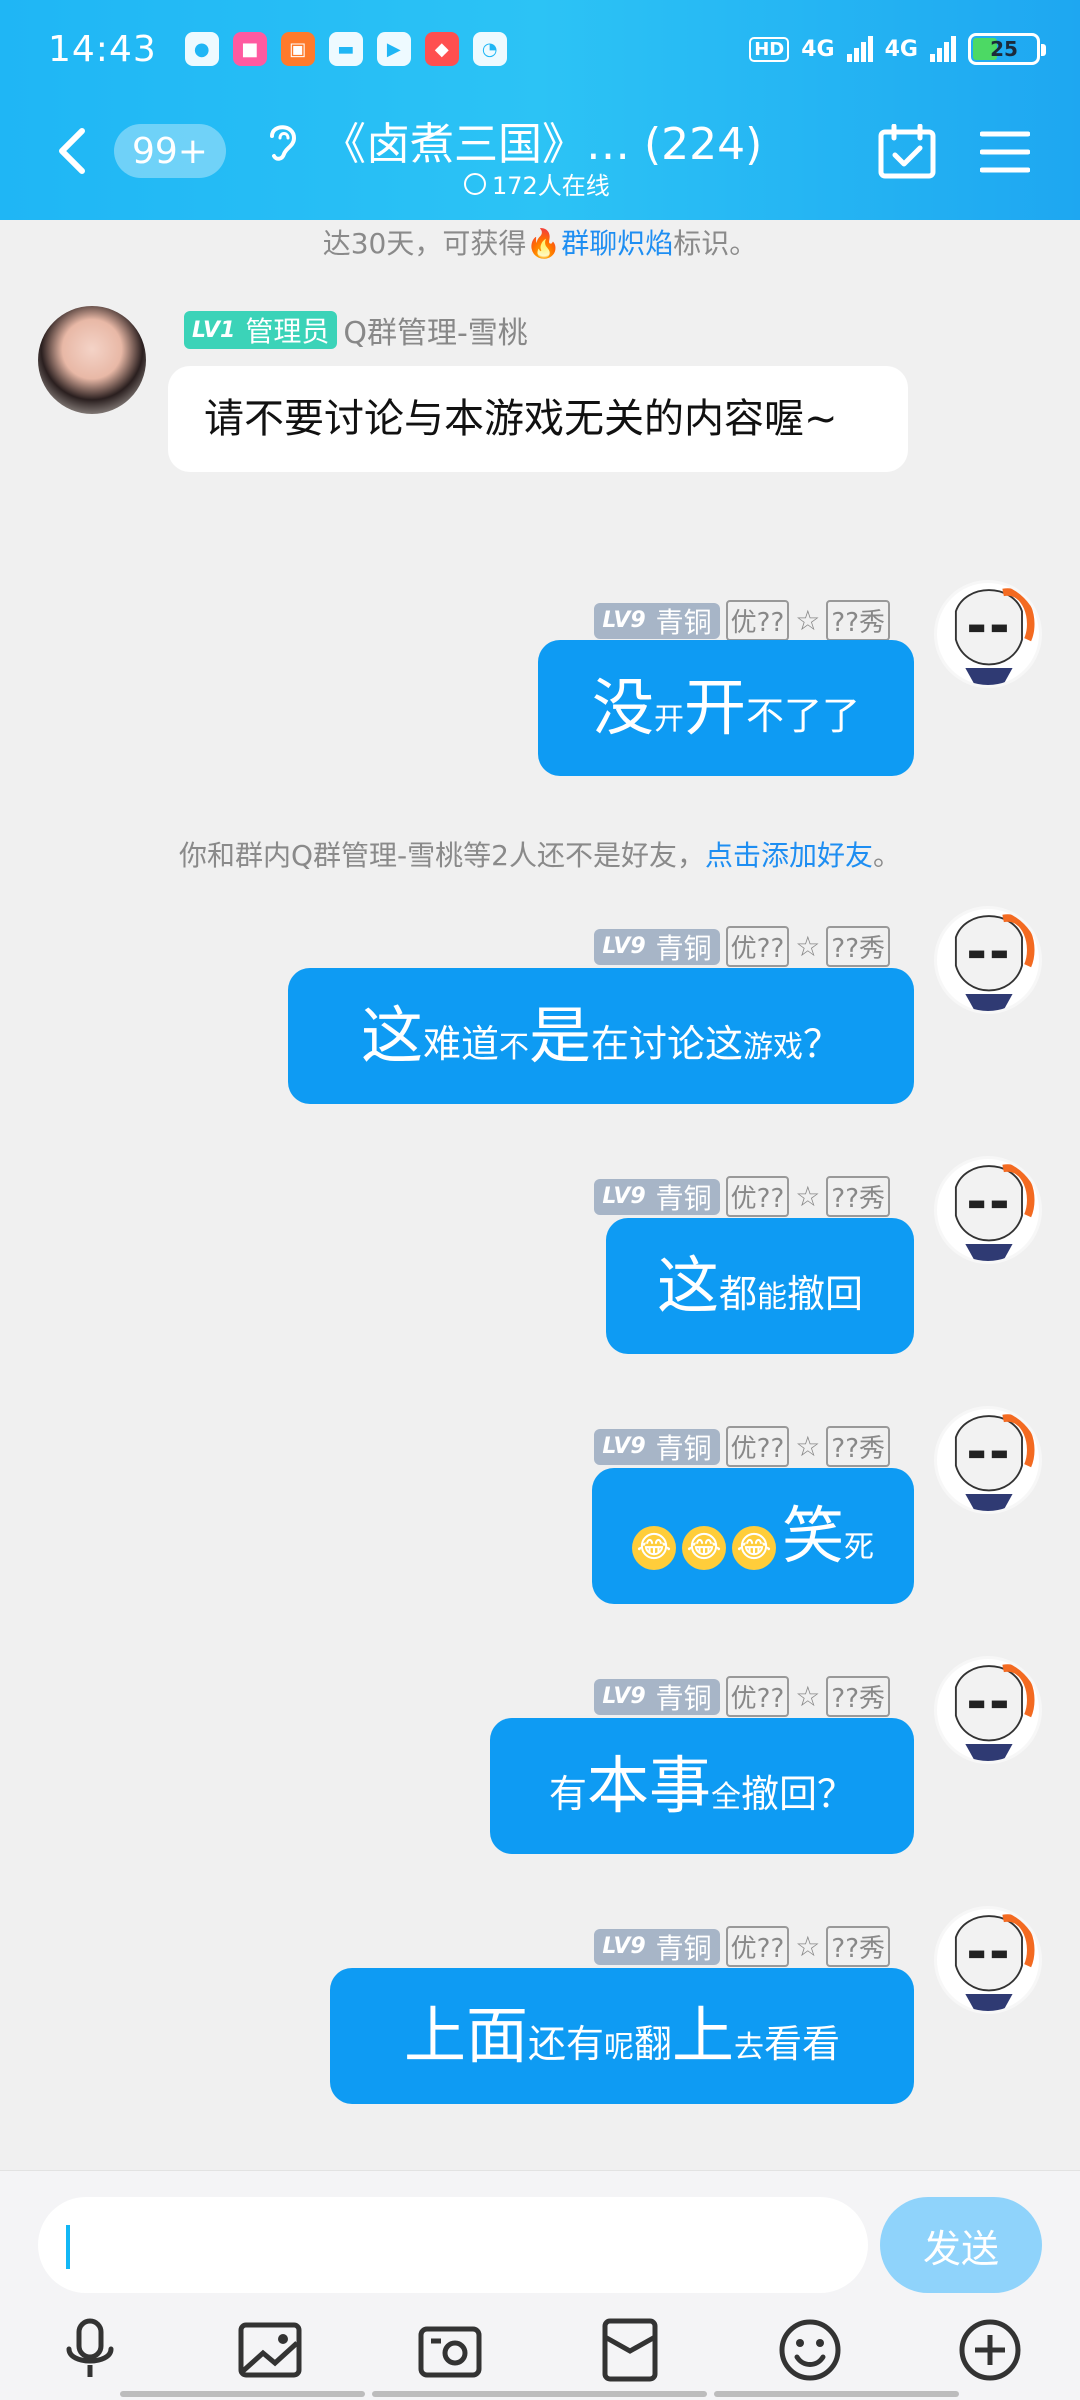 This screenshot has width=1080, height=2400. Describe the element at coordinates (90, 2350) in the screenshot. I see `mic-icon` at that location.